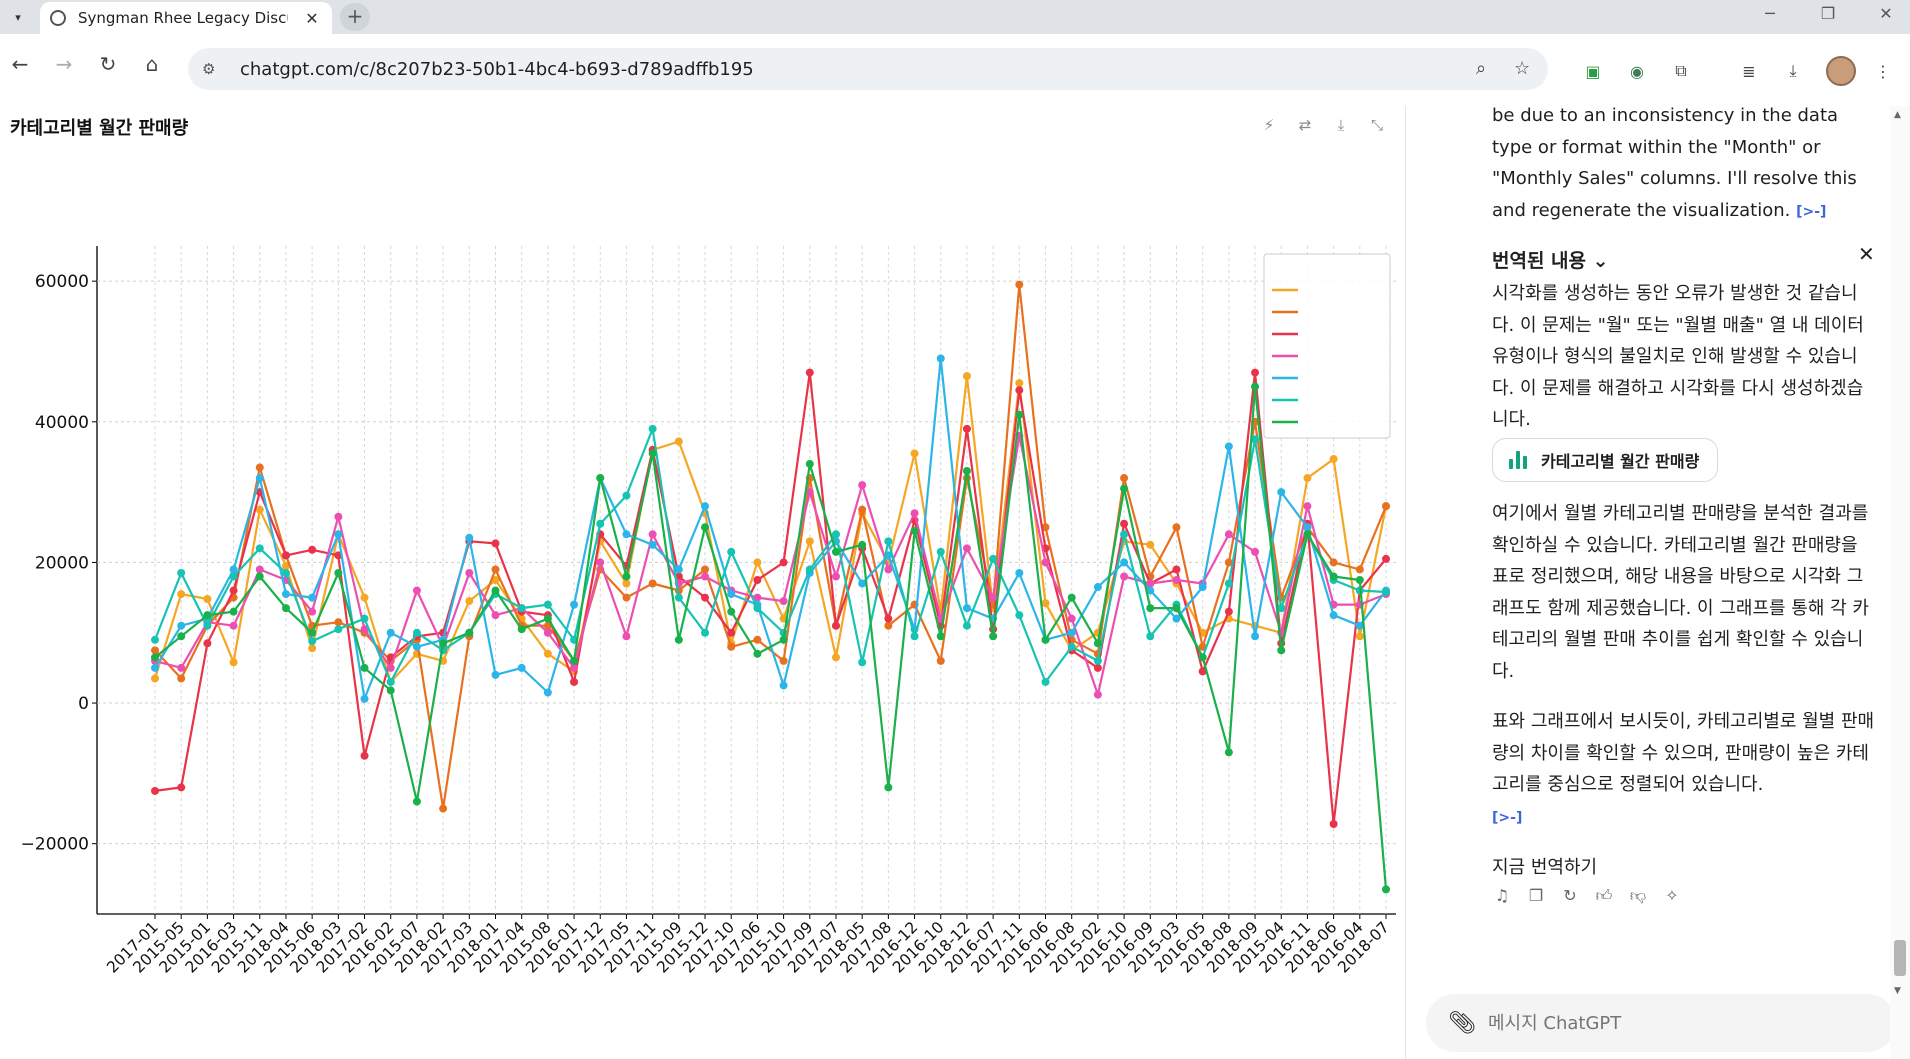 This screenshot has width=1910, height=1059. What do you see at coordinates (312, 18) in the screenshot?
I see `tab-close-icon: ✕` at bounding box center [312, 18].